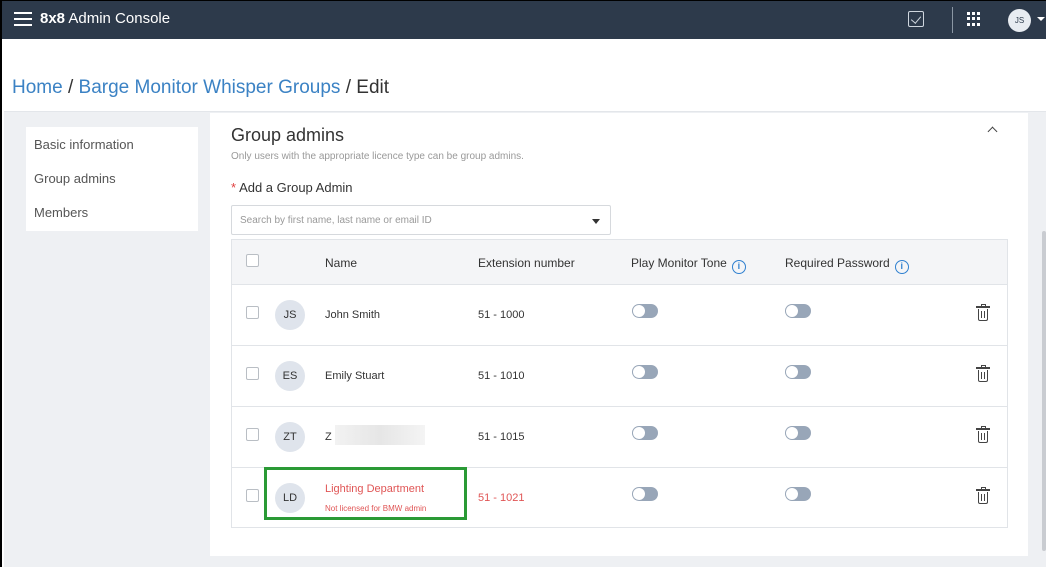 Image resolution: width=1046 pixels, height=567 pixels. I want to click on user-avatar: JS, so click(1019, 20).